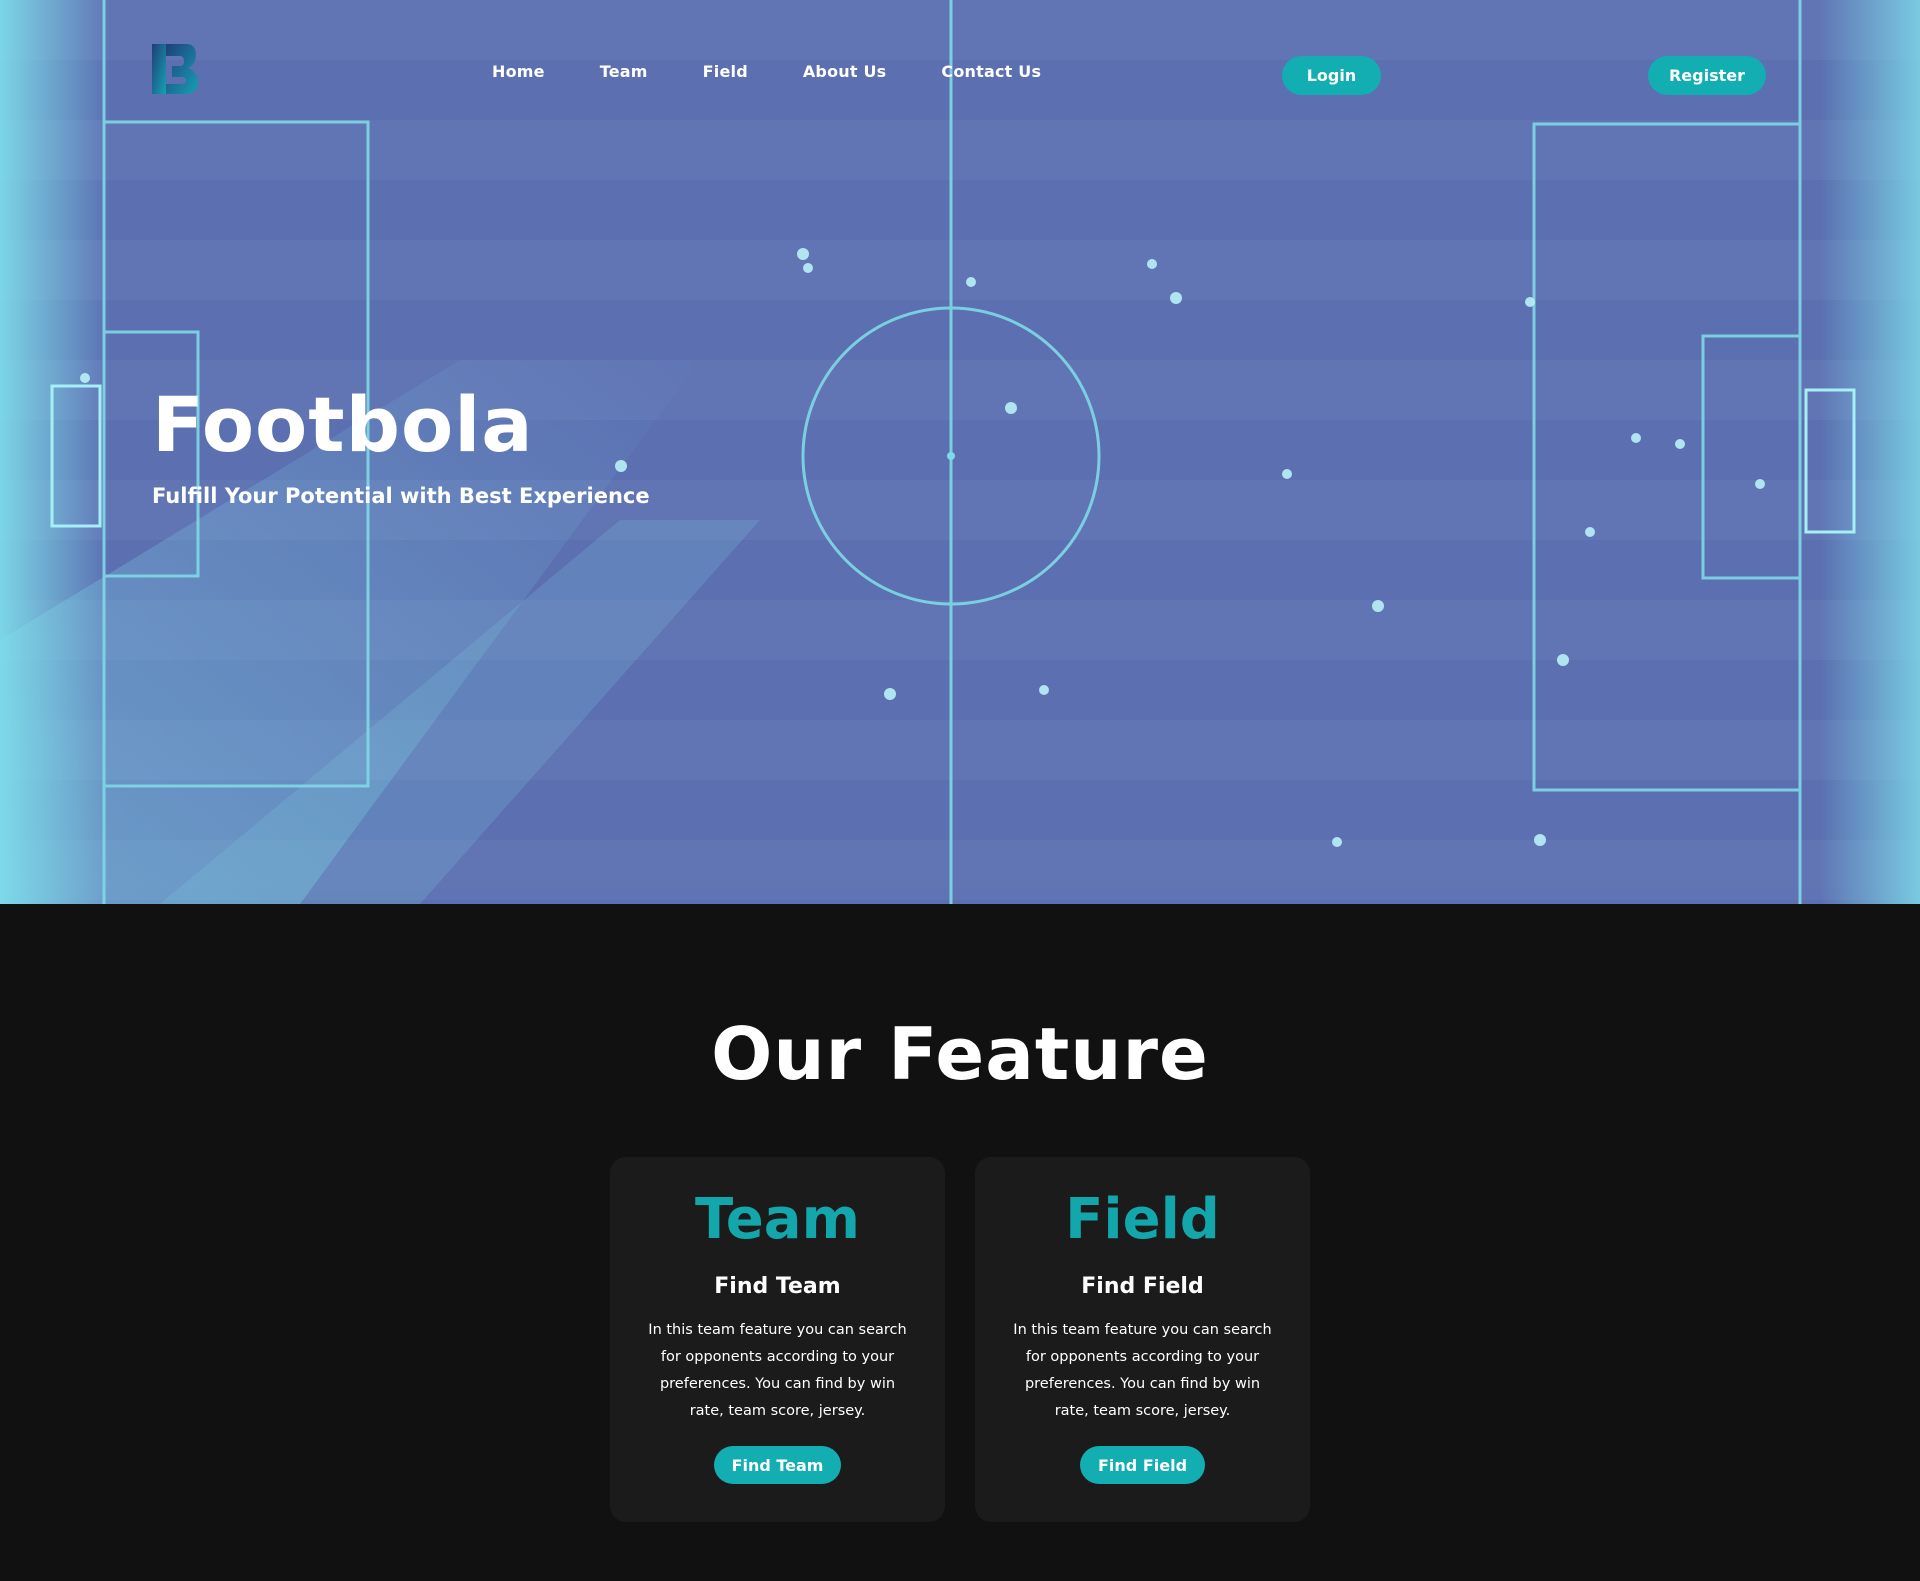 The height and width of the screenshot is (1581, 1920). I want to click on nav-contact-us-link: Contact Us, so click(991, 71).